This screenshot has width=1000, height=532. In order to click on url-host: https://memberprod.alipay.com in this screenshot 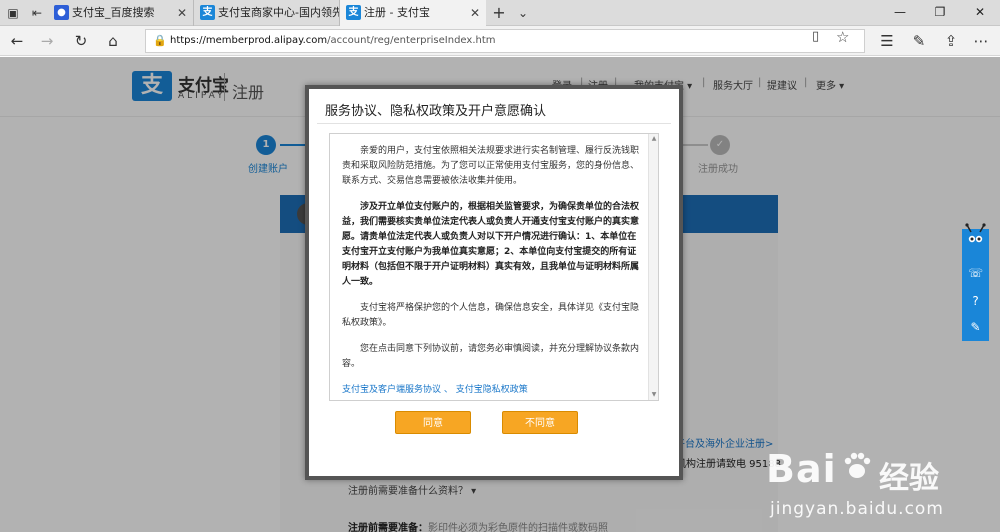, I will do `click(249, 40)`.